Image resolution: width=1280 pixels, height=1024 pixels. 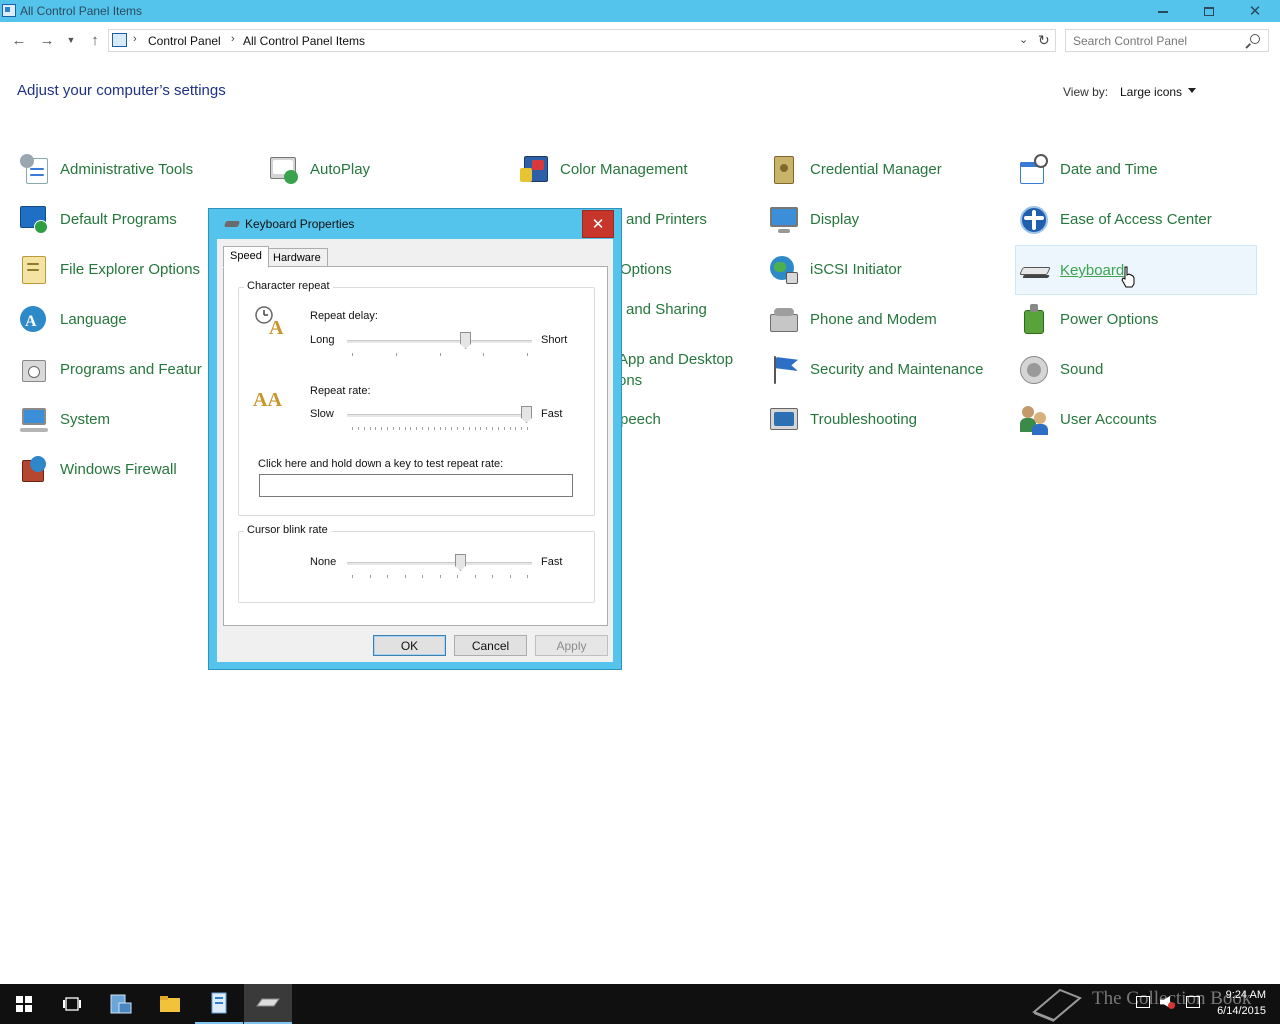 What do you see at coordinates (1209, 11) in the screenshot?
I see `restore-button` at bounding box center [1209, 11].